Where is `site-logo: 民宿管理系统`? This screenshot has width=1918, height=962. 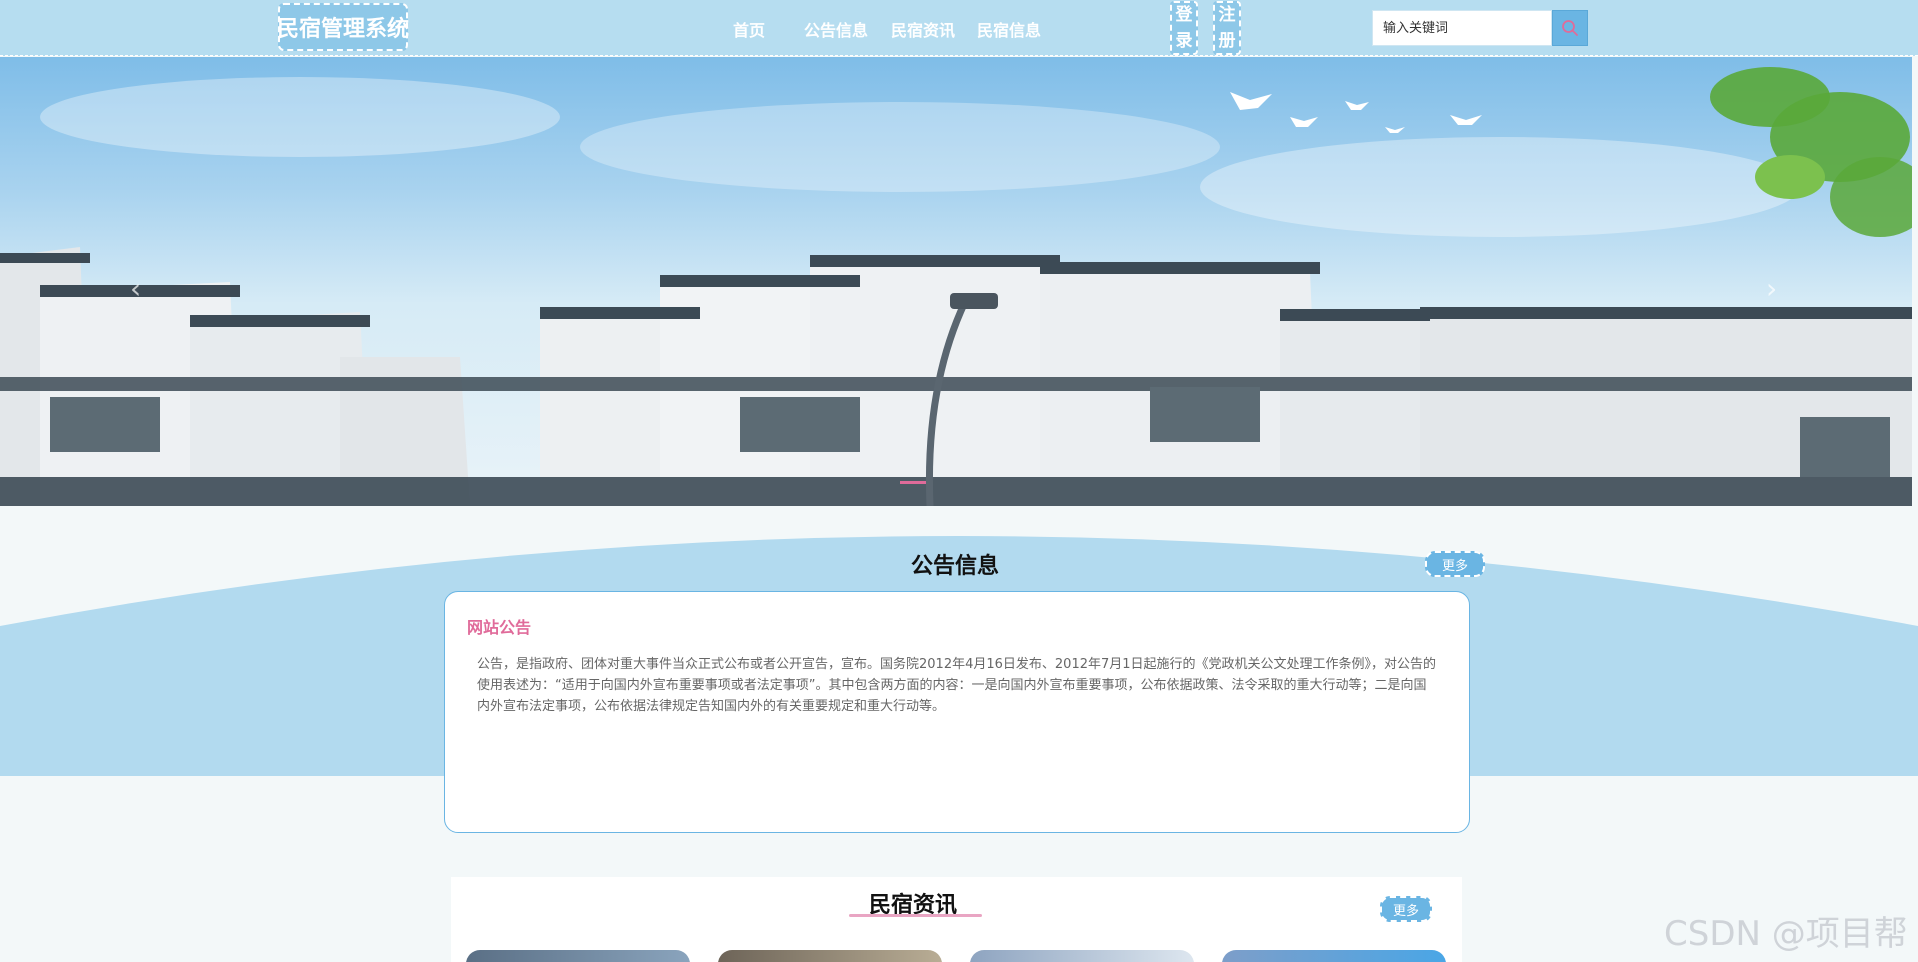 site-logo: 民宿管理系统 is located at coordinates (343, 27).